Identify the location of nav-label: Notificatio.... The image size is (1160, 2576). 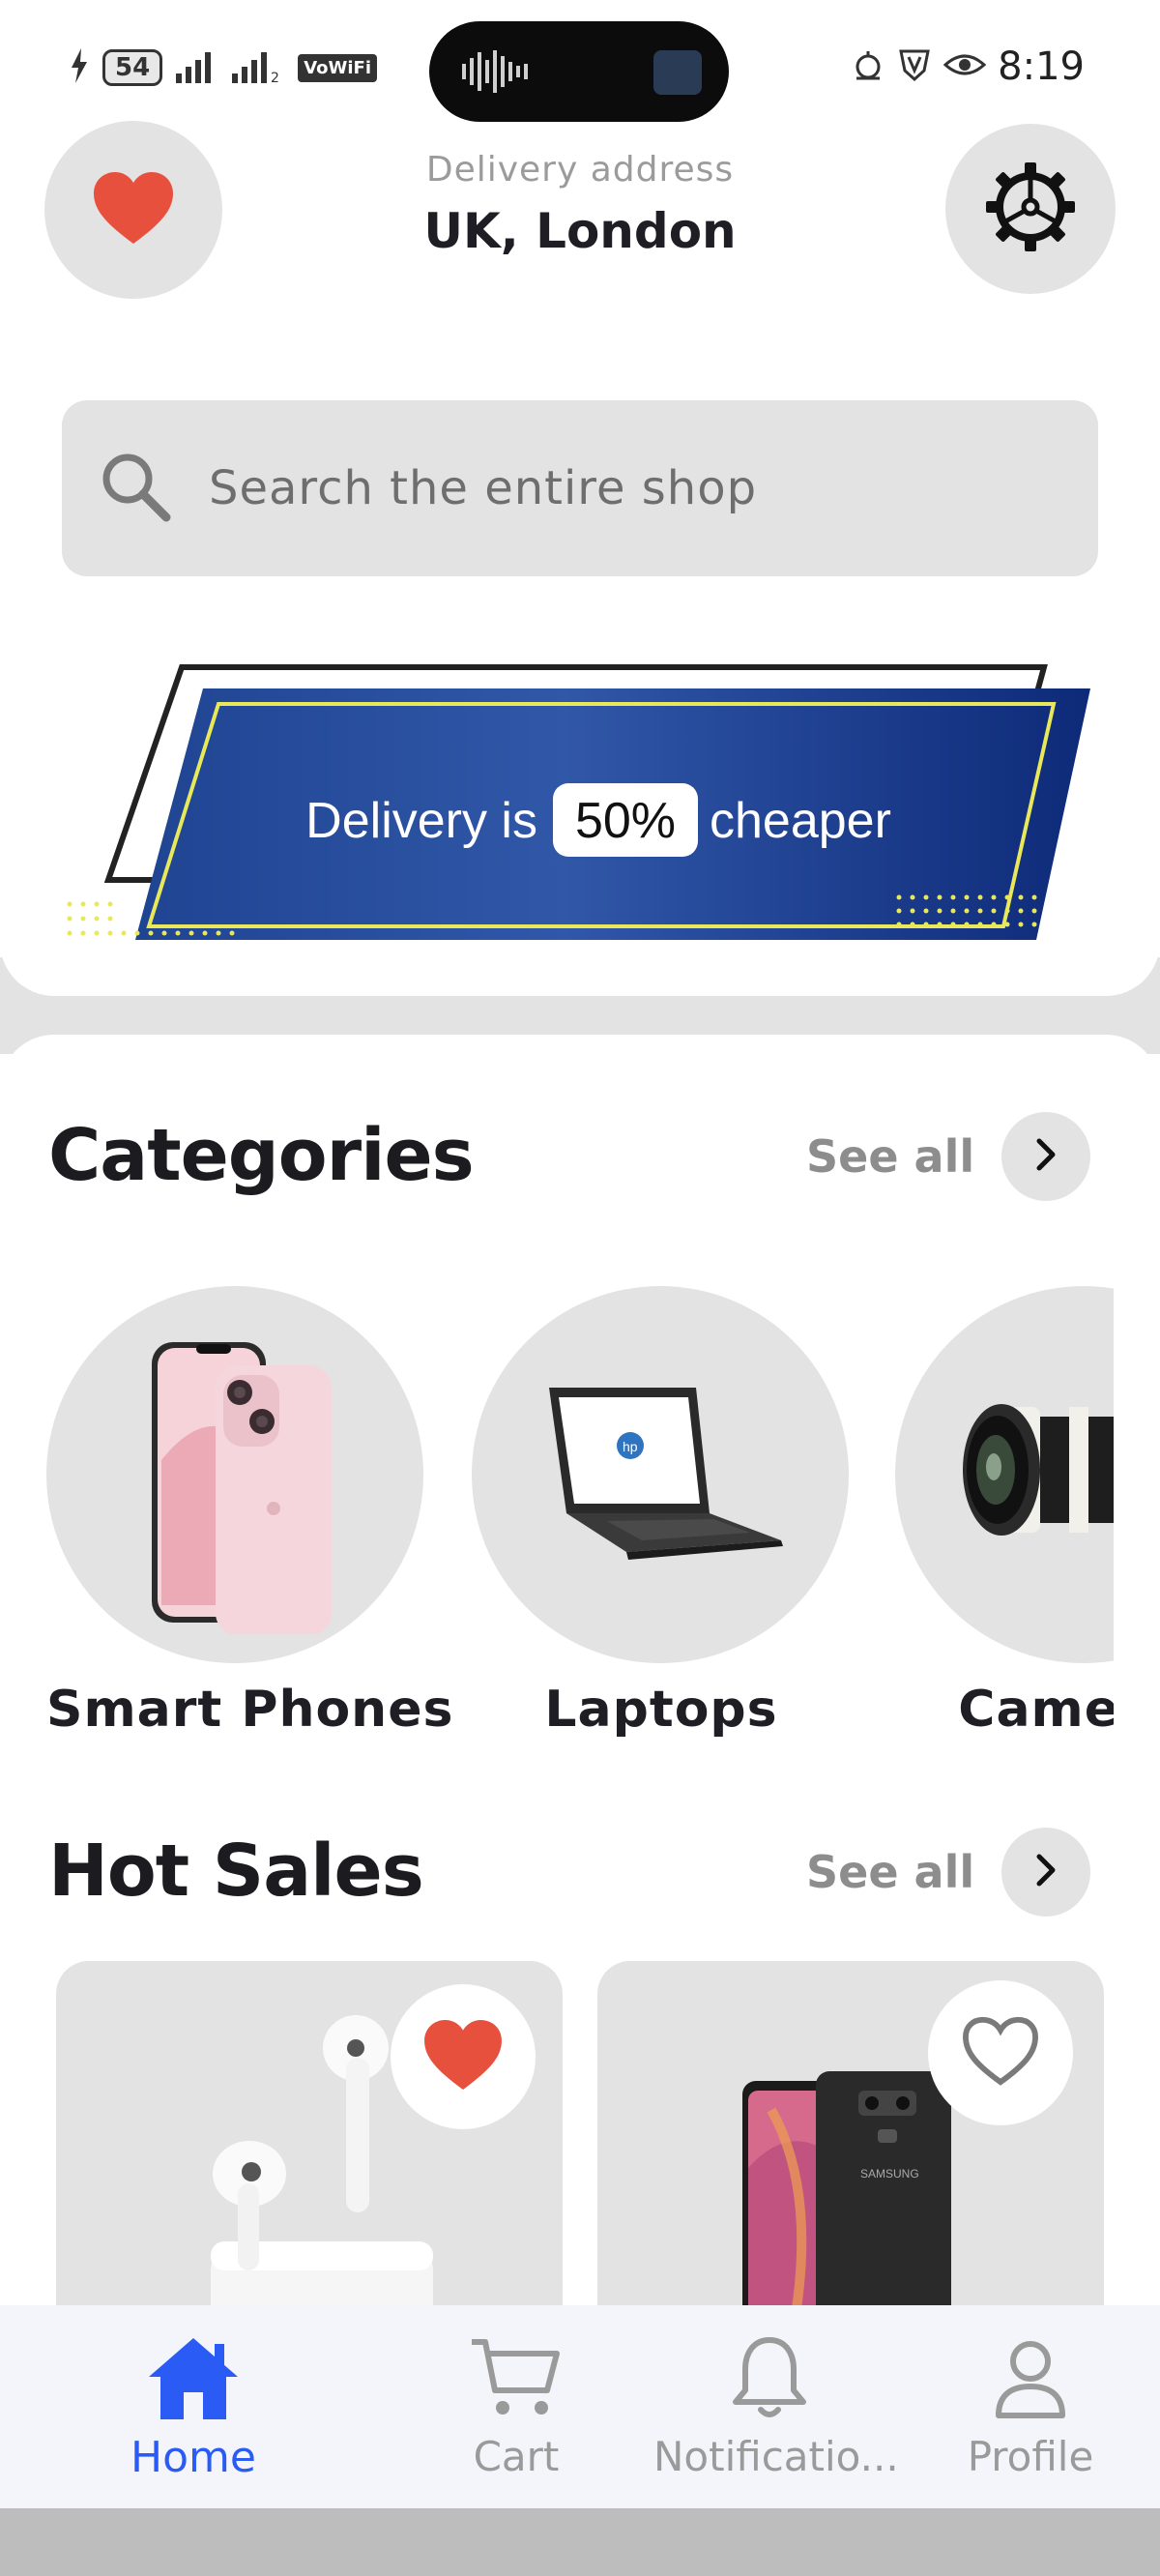
(776, 2456).